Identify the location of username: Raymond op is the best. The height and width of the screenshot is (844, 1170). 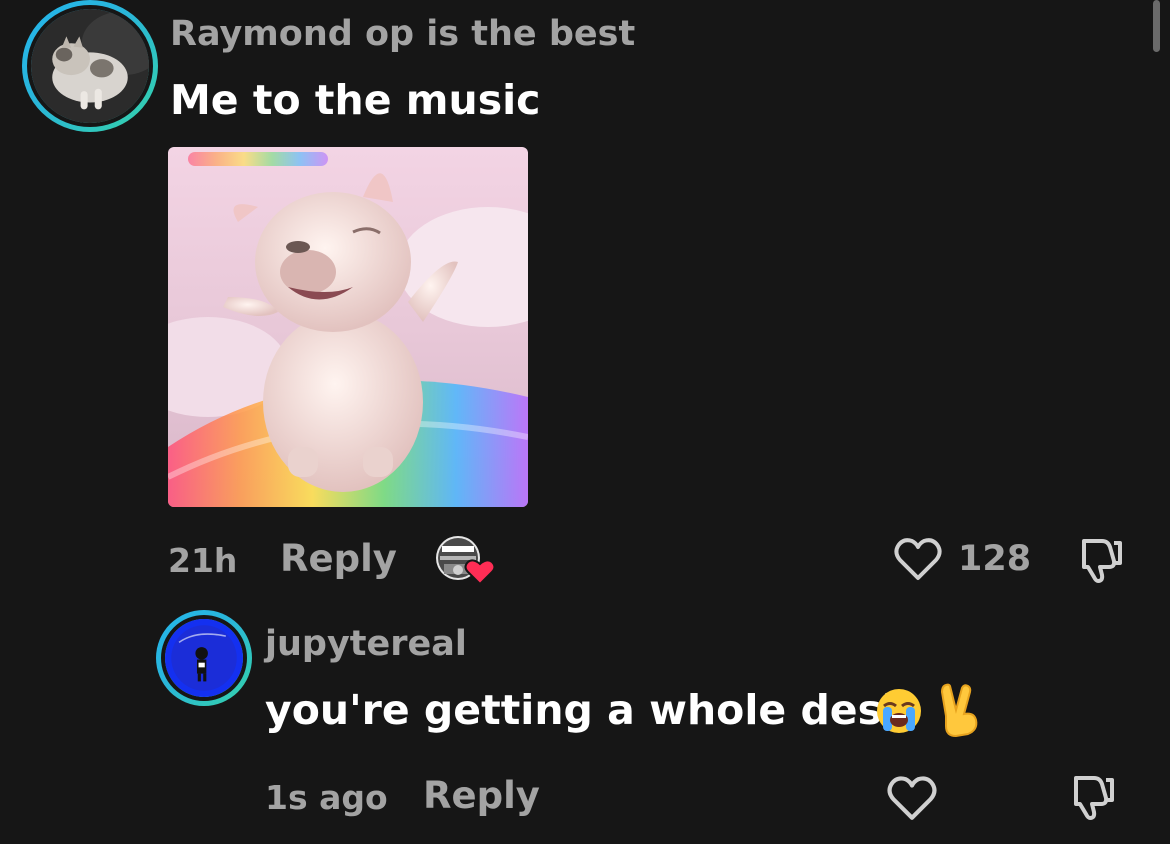
(402, 34).